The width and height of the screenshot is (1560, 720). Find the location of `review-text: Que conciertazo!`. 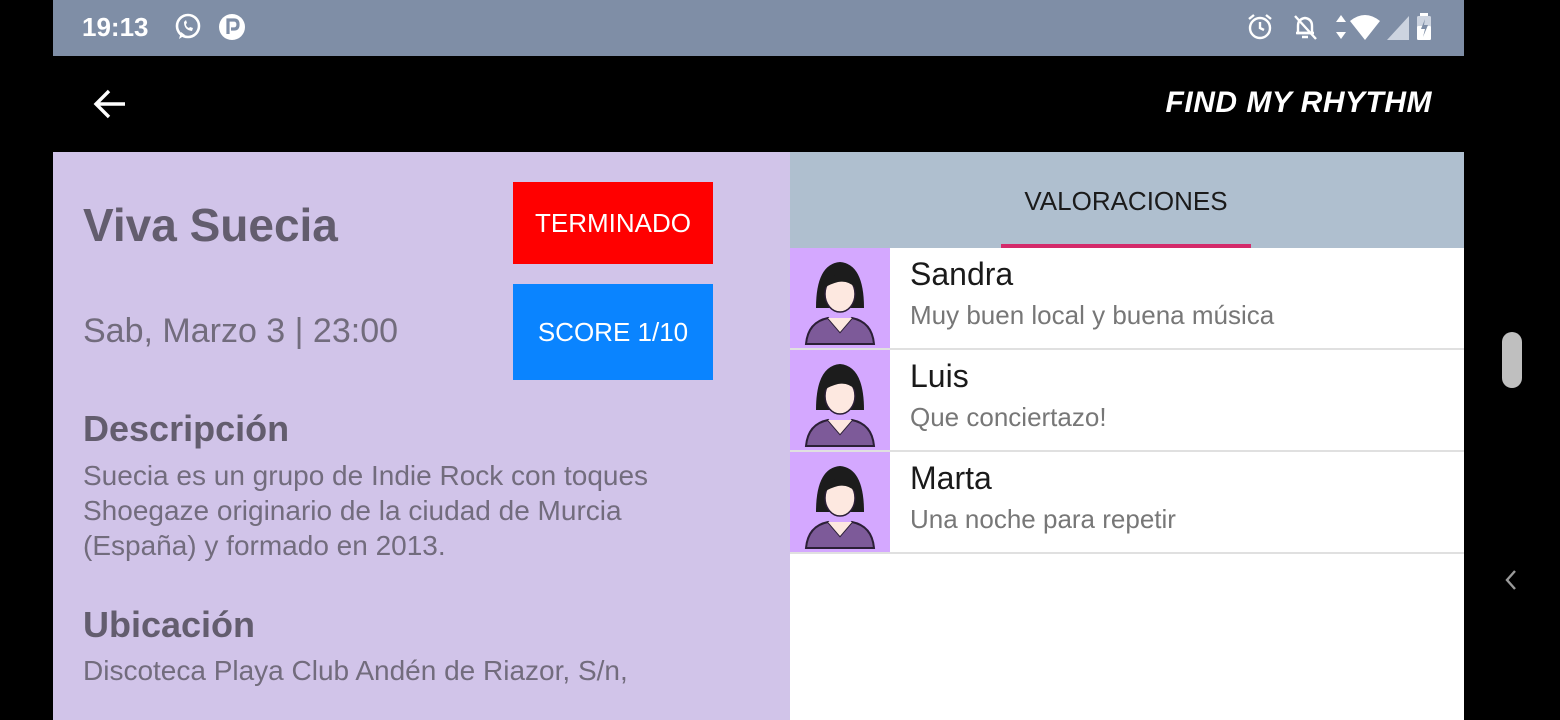

review-text: Que conciertazo! is located at coordinates (1008, 417).